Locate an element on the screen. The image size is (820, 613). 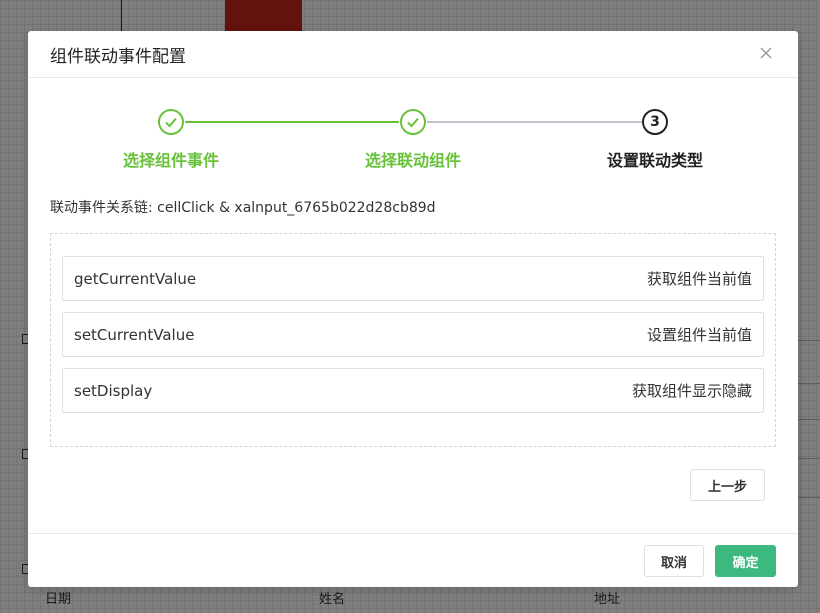
step-2-label: 选择联动组件 is located at coordinates (413, 160).